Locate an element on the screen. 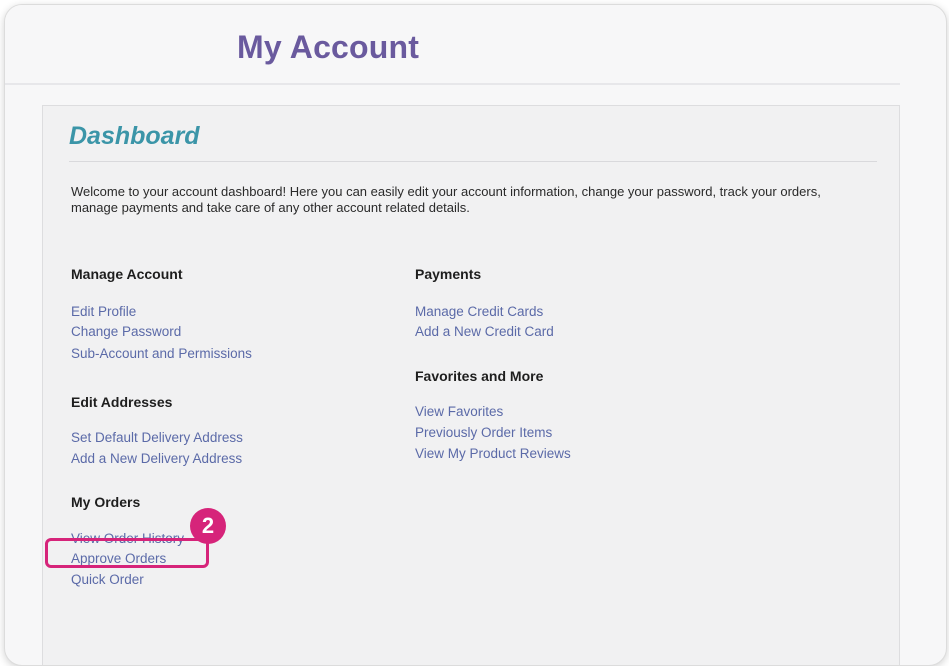  add-delivery-address-link: Add a New Delivery Address is located at coordinates (156, 458).